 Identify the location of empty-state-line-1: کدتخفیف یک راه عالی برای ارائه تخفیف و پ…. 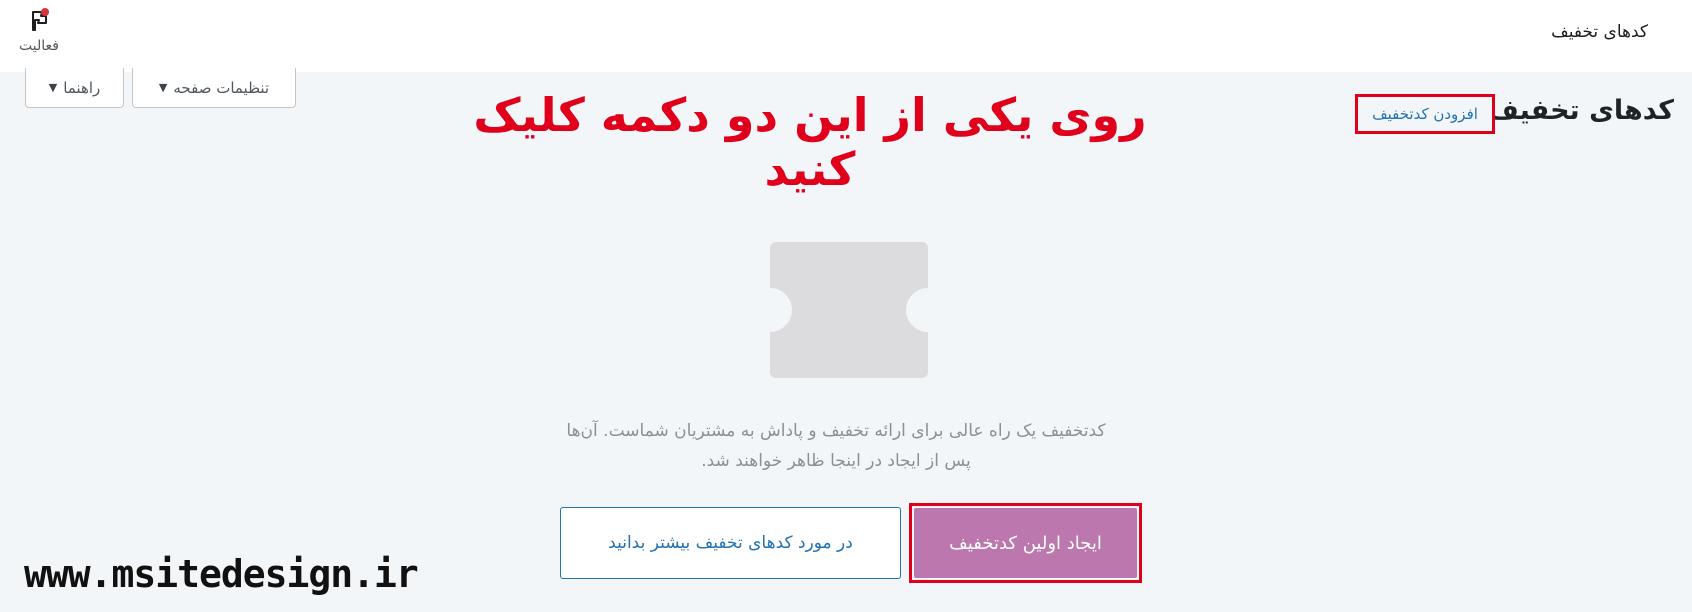
(836, 431).